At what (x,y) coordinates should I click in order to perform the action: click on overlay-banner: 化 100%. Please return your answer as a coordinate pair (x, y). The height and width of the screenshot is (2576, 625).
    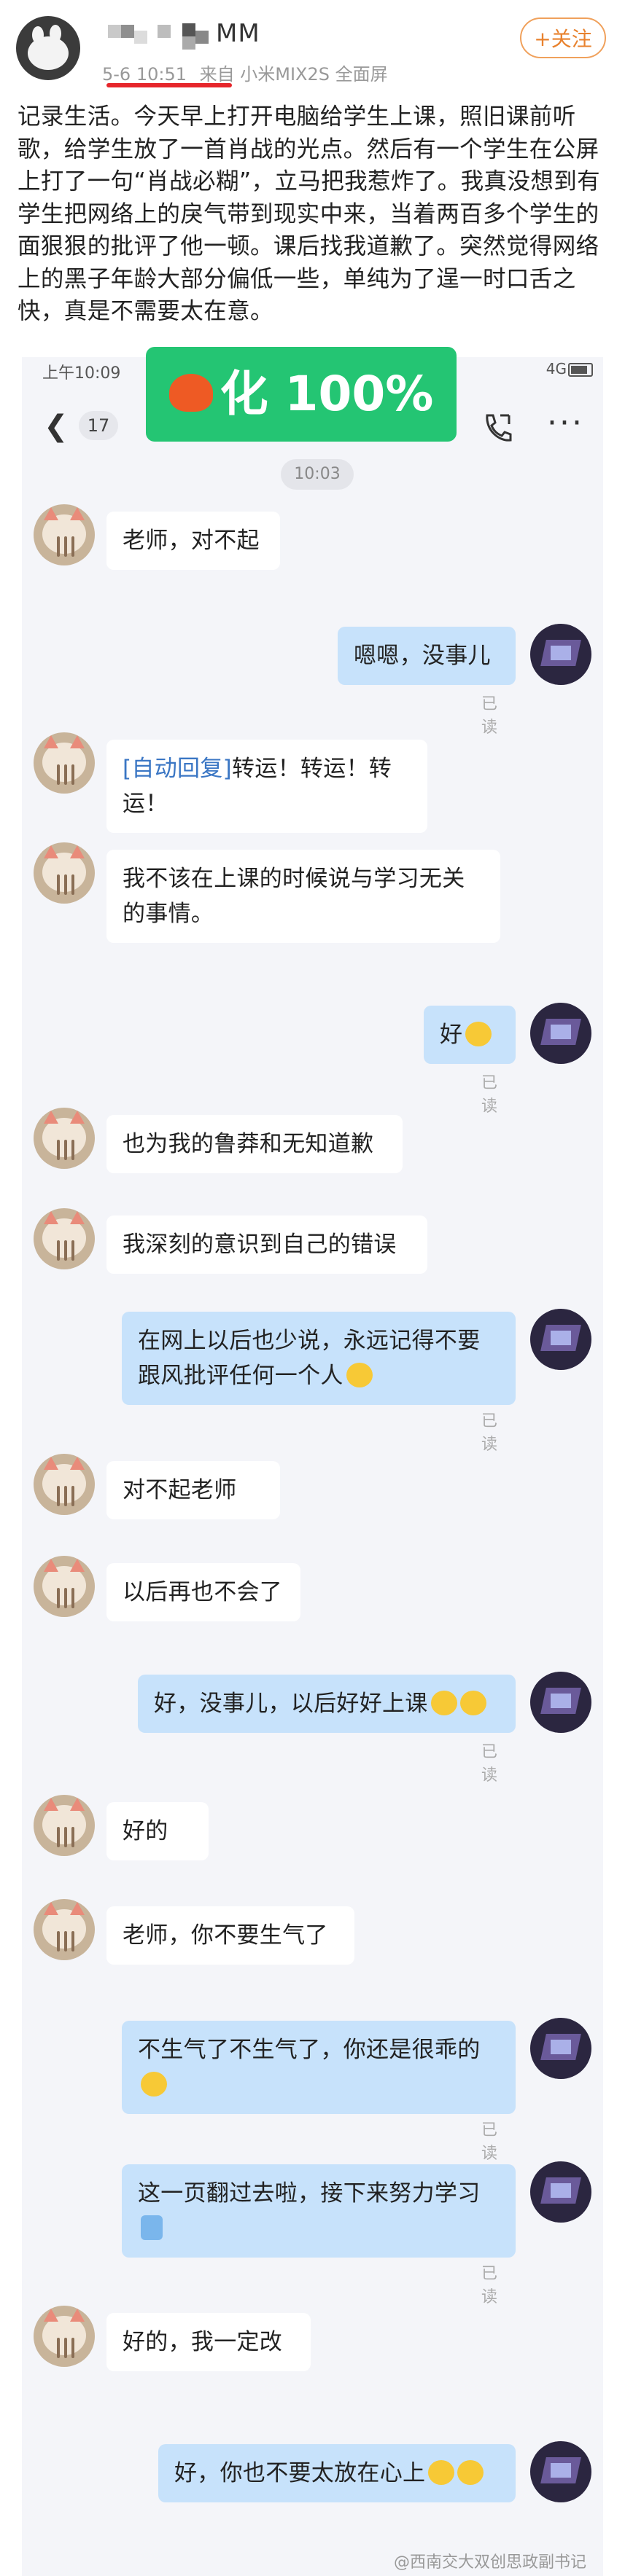
    Looking at the image, I should click on (301, 394).